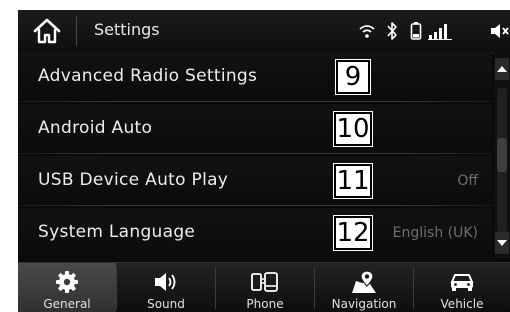 Image resolution: width=510 pixels, height=312 pixels. What do you see at coordinates (364, 281) in the screenshot?
I see `navigation-icon` at bounding box center [364, 281].